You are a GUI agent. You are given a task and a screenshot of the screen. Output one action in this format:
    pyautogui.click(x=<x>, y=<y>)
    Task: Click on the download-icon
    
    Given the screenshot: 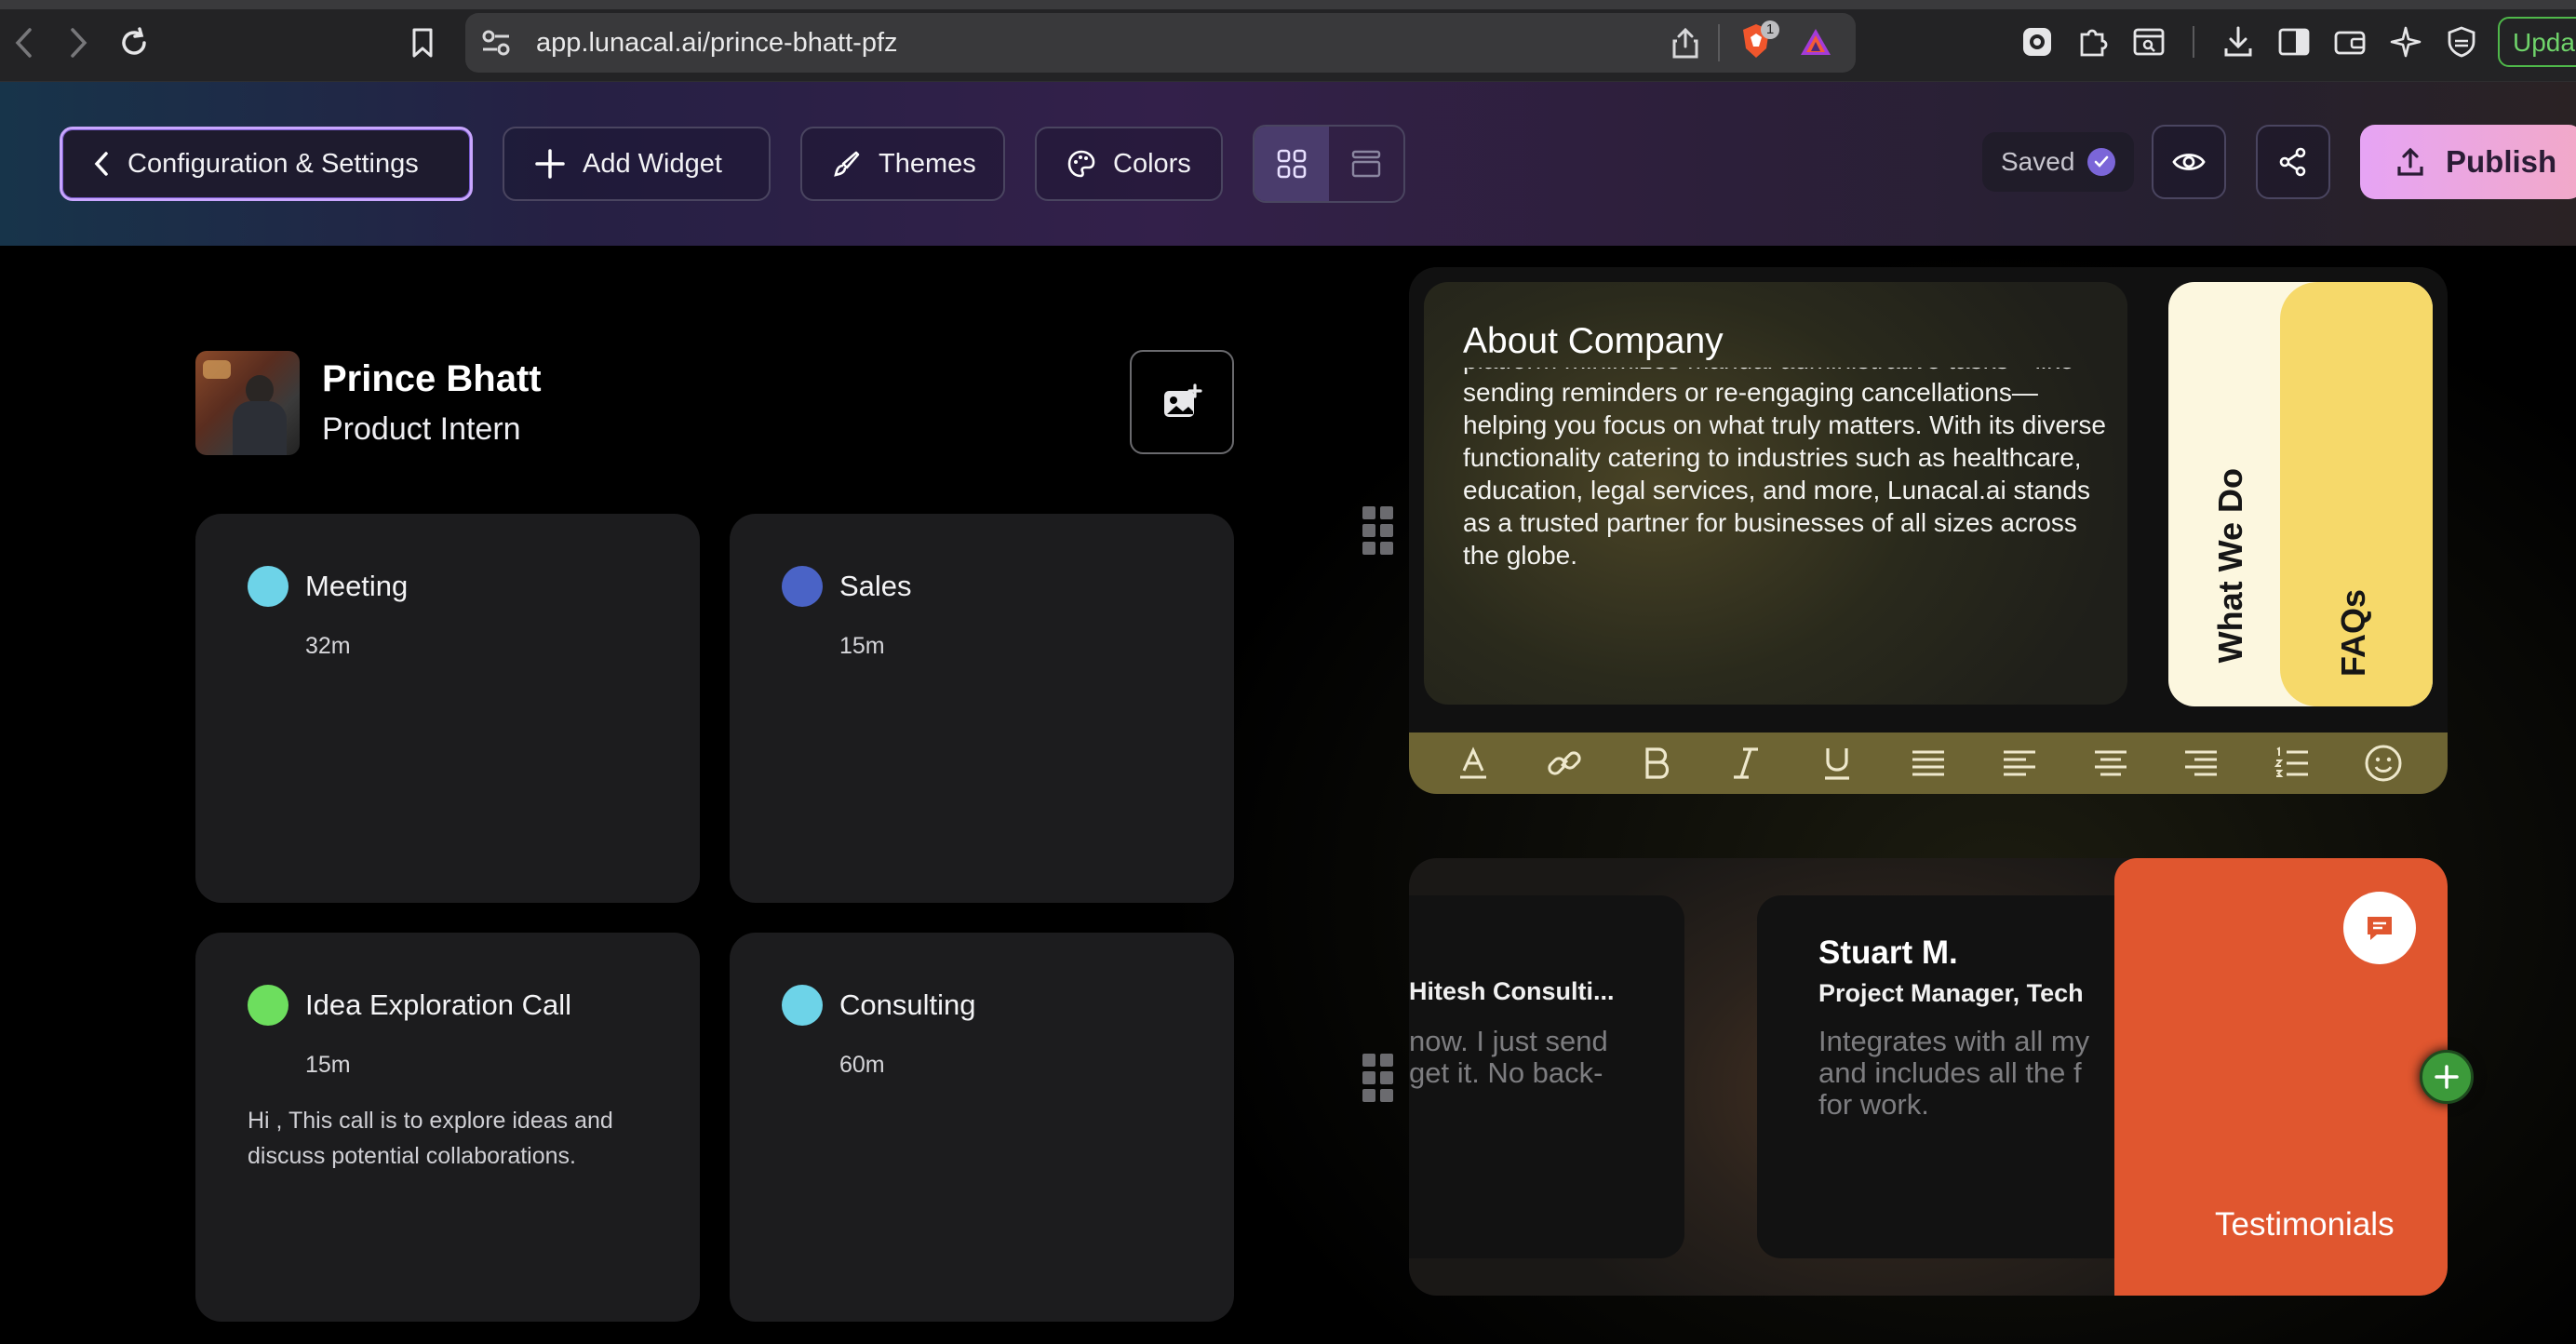 What is the action you would take?
    pyautogui.click(x=2238, y=41)
    